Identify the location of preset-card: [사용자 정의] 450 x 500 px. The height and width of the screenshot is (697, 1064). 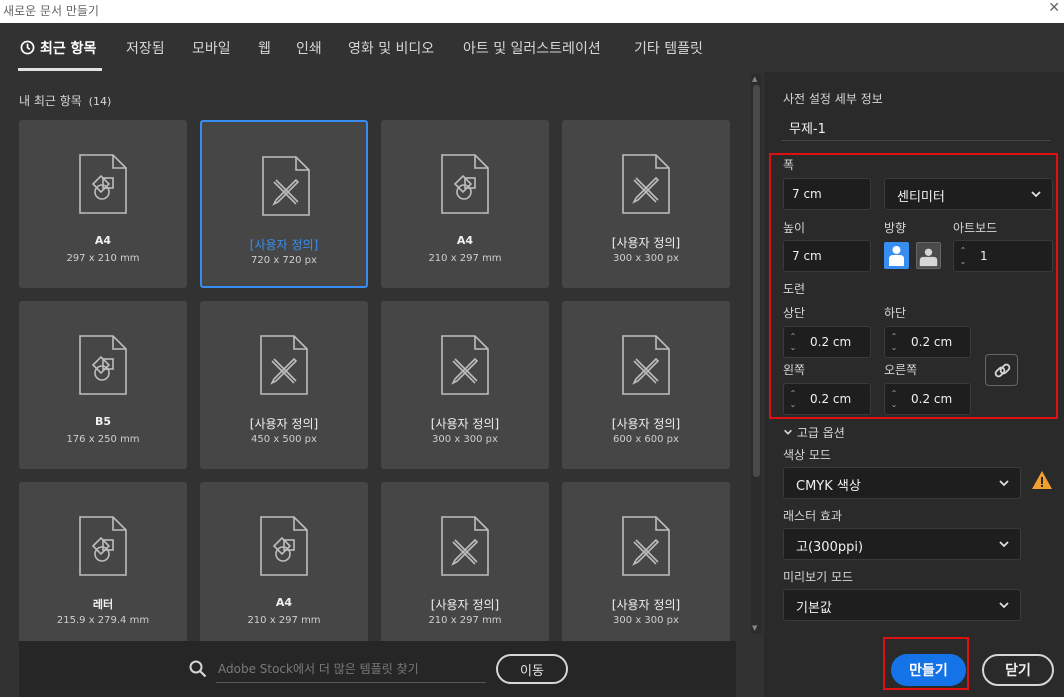
(284, 385).